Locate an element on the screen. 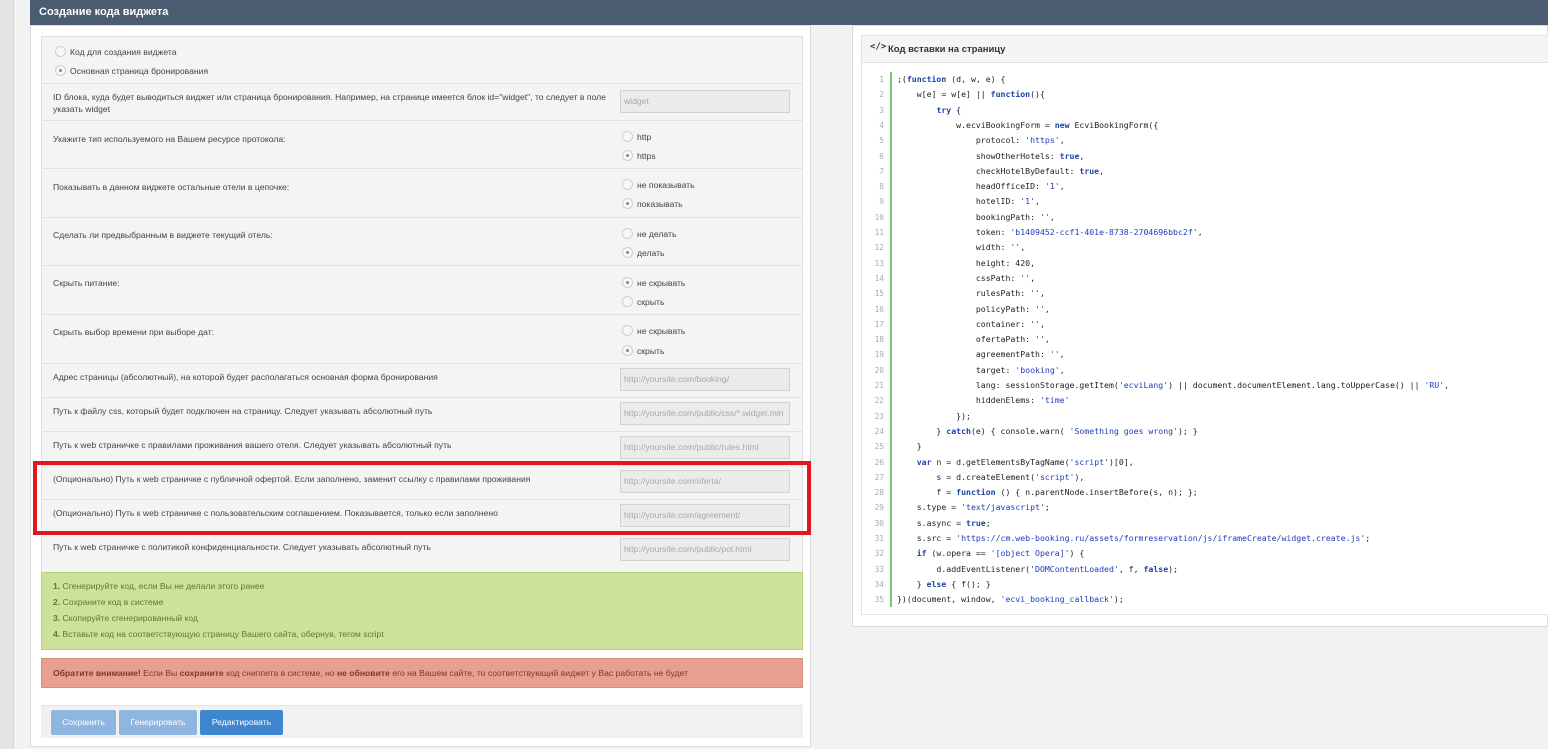 The image size is (1548, 749). line-number: 16 is located at coordinates (879, 309).